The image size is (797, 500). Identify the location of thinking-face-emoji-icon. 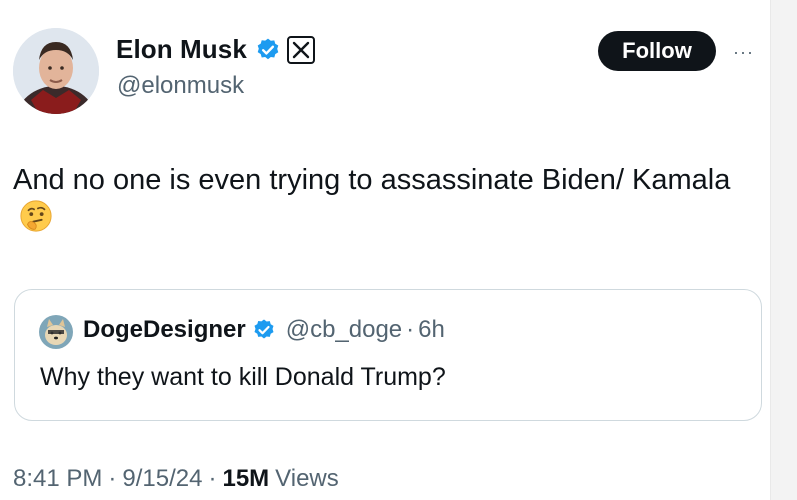
(36, 216).